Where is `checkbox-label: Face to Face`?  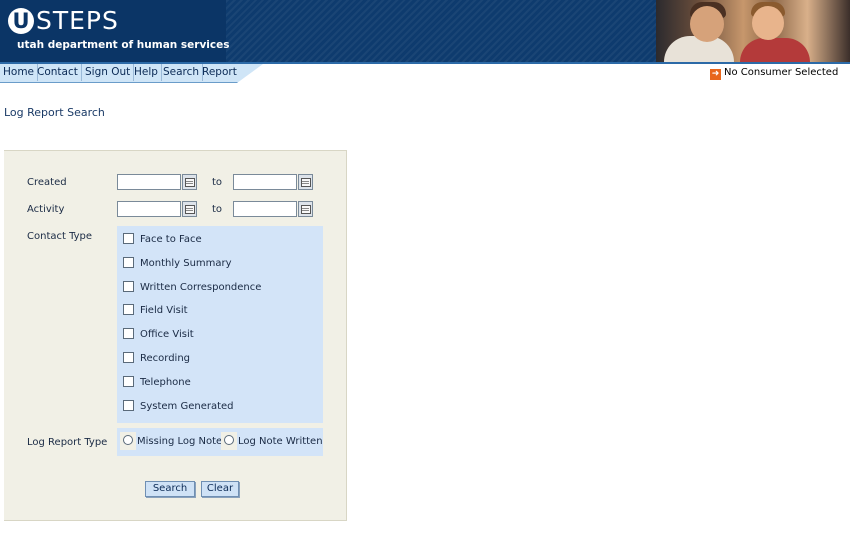 checkbox-label: Face to Face is located at coordinates (171, 239).